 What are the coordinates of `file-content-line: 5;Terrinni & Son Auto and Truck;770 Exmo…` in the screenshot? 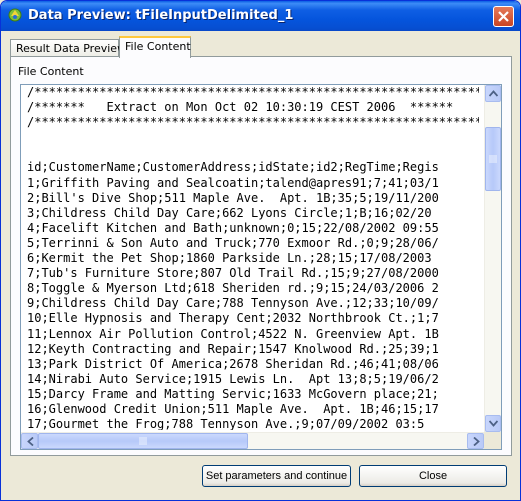 It's located at (233, 242).